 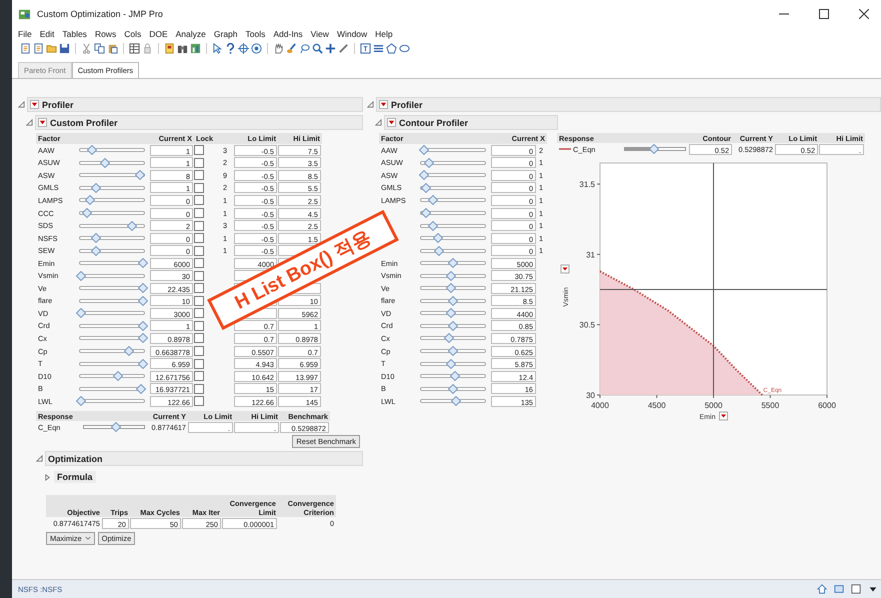 I want to click on x-tick-label: 5500, so click(x=770, y=405).